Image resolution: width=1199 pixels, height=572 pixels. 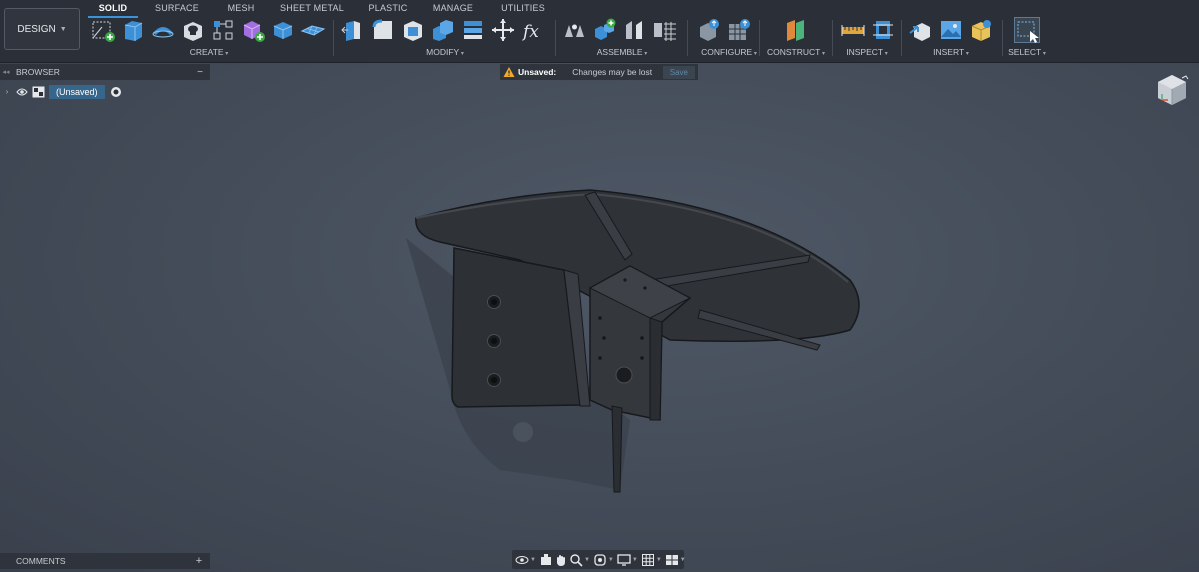 I want to click on browser-root-label: (Unsaved), so click(x=77, y=91).